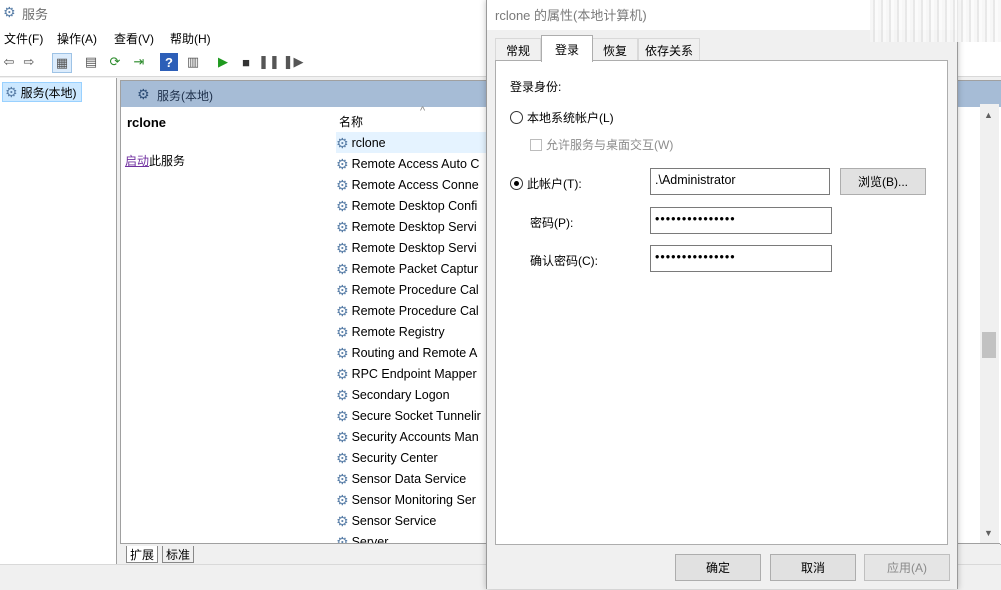 Image resolution: width=1001 pixels, height=590 pixels. Describe the element at coordinates (564, 261) in the screenshot. I see `confirm-password-label: 确认密码(C):` at that location.